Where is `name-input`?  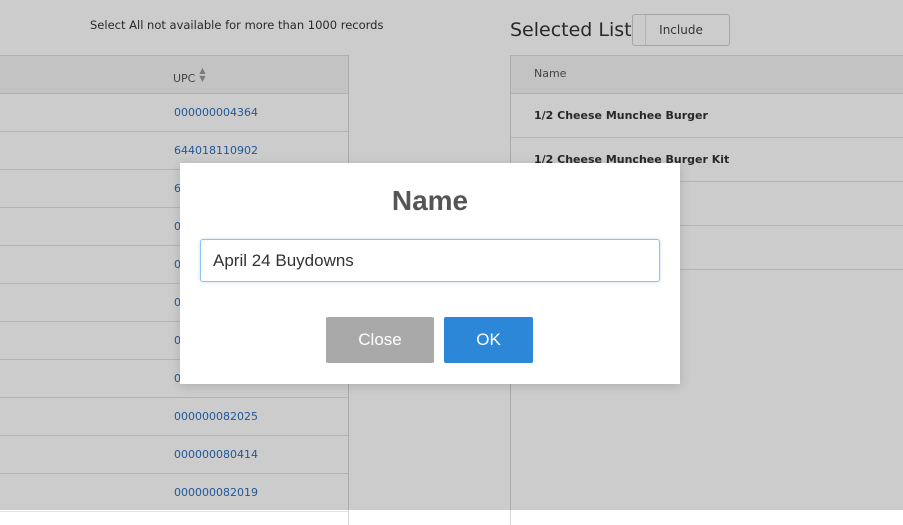
name-input is located at coordinates (430, 260).